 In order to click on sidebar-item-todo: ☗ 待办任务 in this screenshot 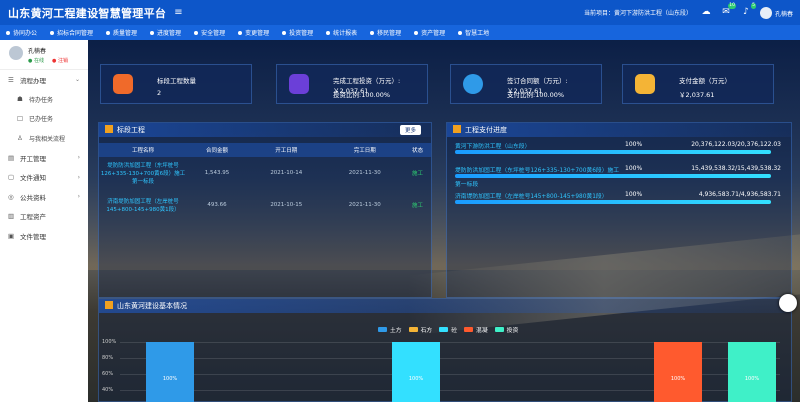, I will do `click(44, 100)`.